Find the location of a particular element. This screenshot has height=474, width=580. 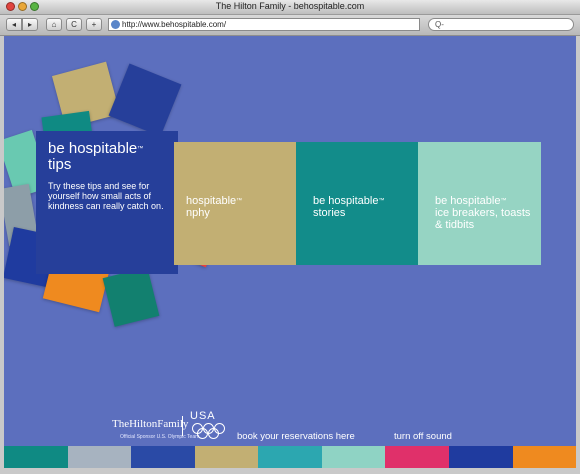

window-titlebar: The Hilton Family - behospitable.com is located at coordinates (290, 7).